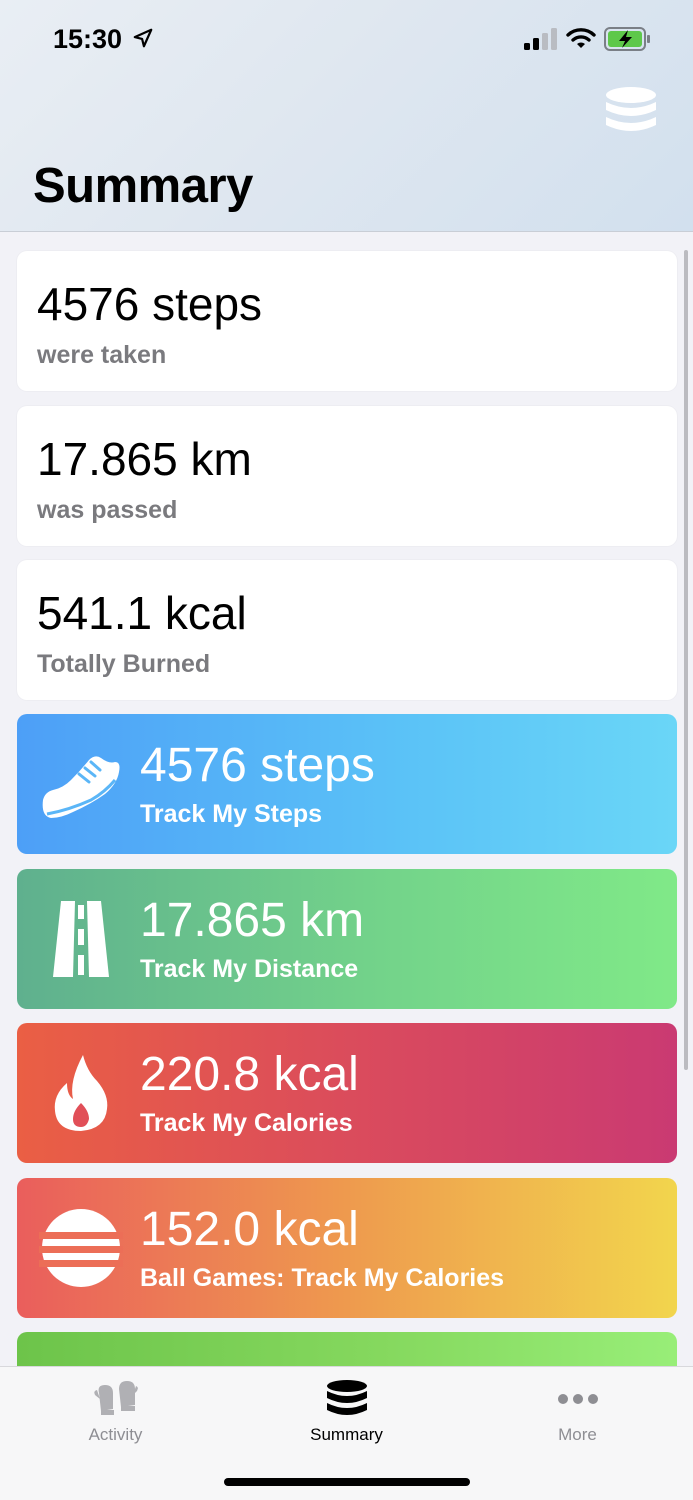  Describe the element at coordinates (540, 39) in the screenshot. I see `cellular-signal-icon` at that location.